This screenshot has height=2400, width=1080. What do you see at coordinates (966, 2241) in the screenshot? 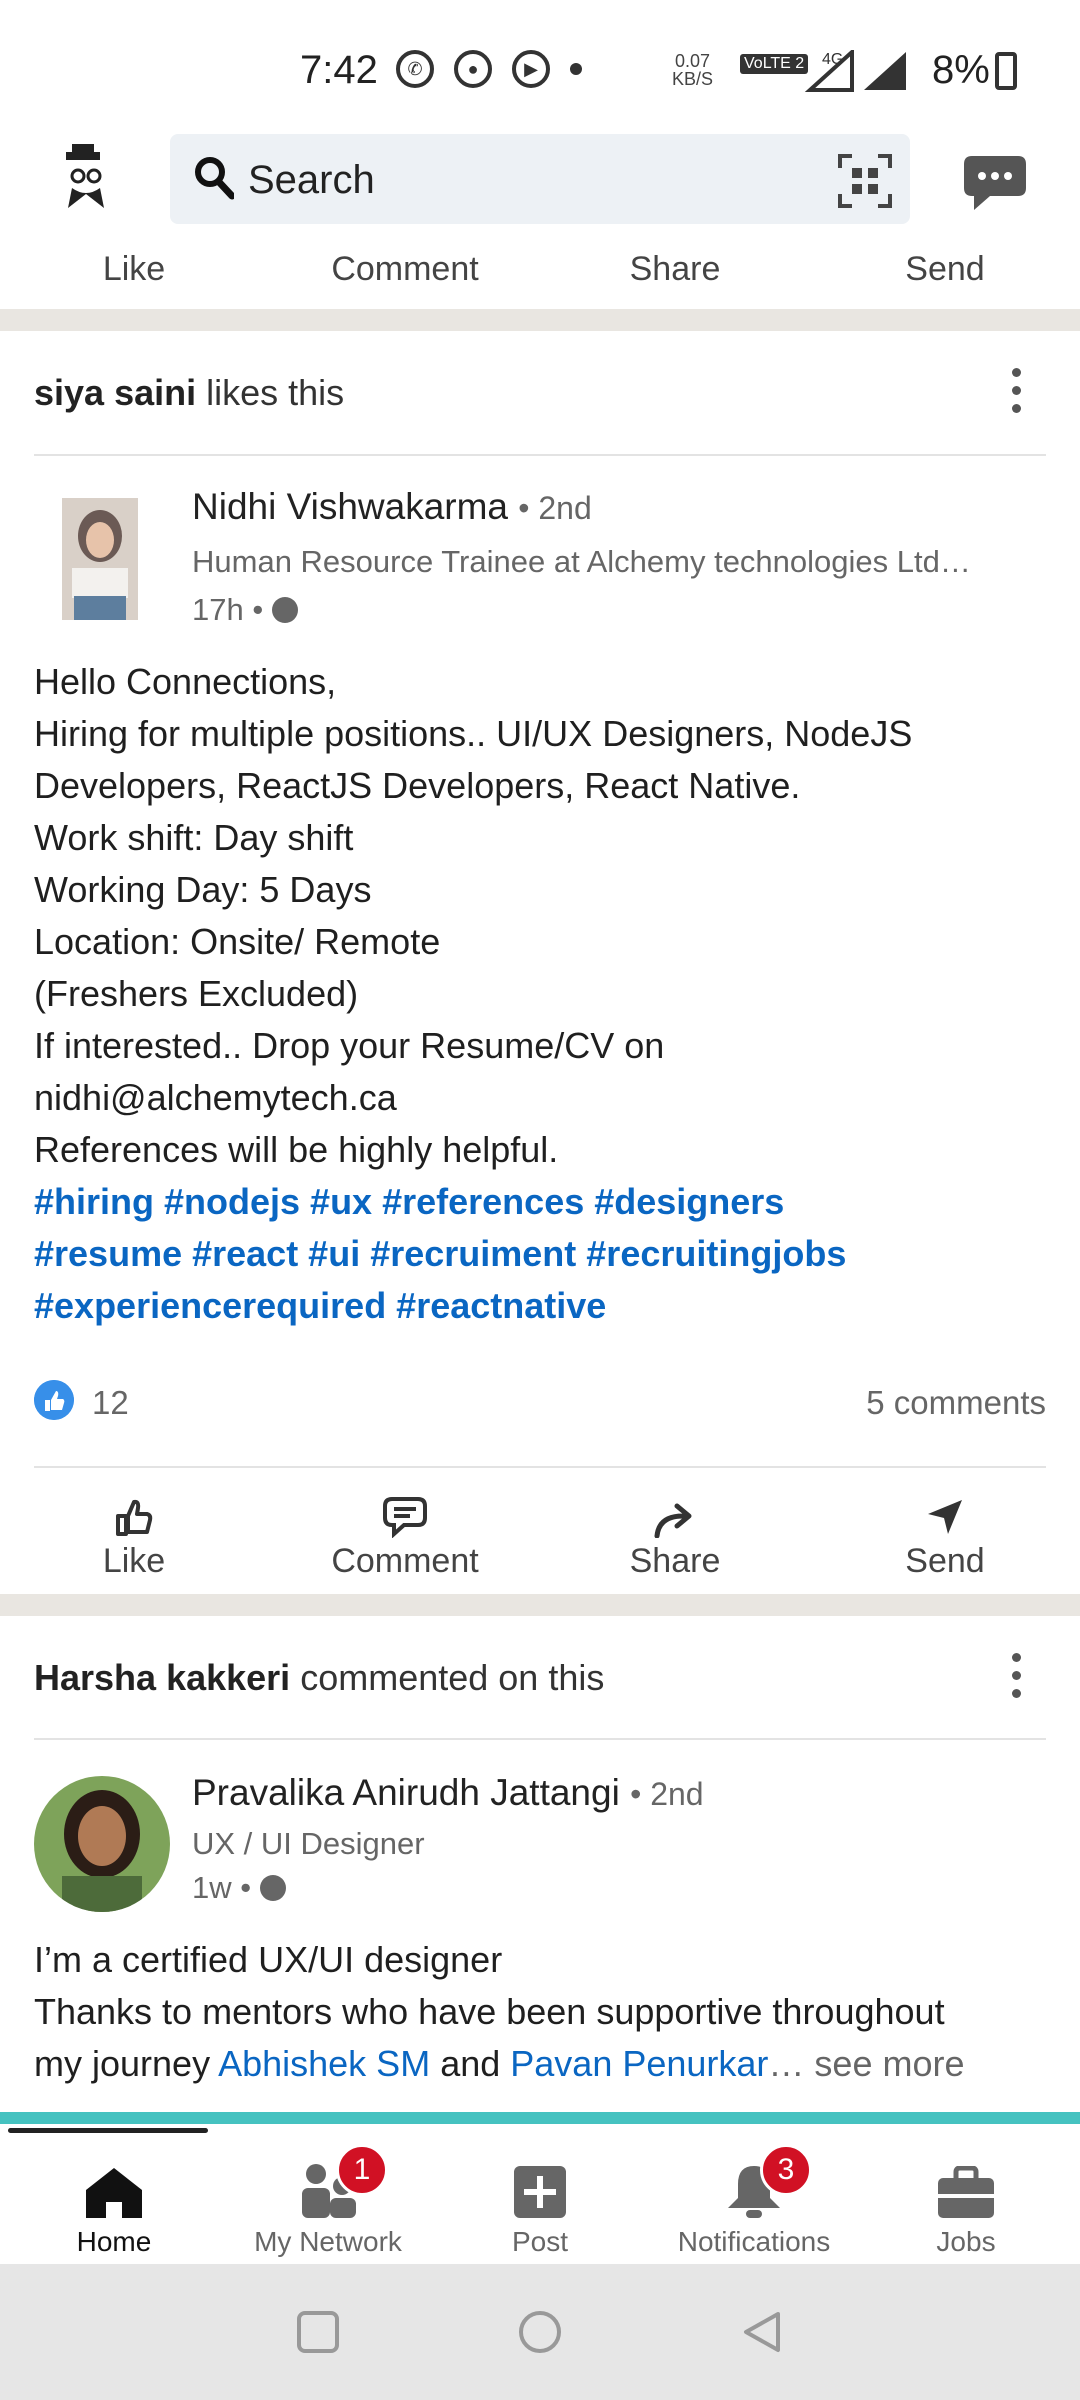
I see `nav-jobs-label: Jobs` at bounding box center [966, 2241].